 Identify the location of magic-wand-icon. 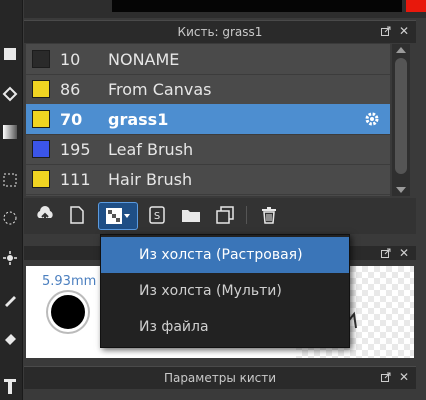
(10, 258).